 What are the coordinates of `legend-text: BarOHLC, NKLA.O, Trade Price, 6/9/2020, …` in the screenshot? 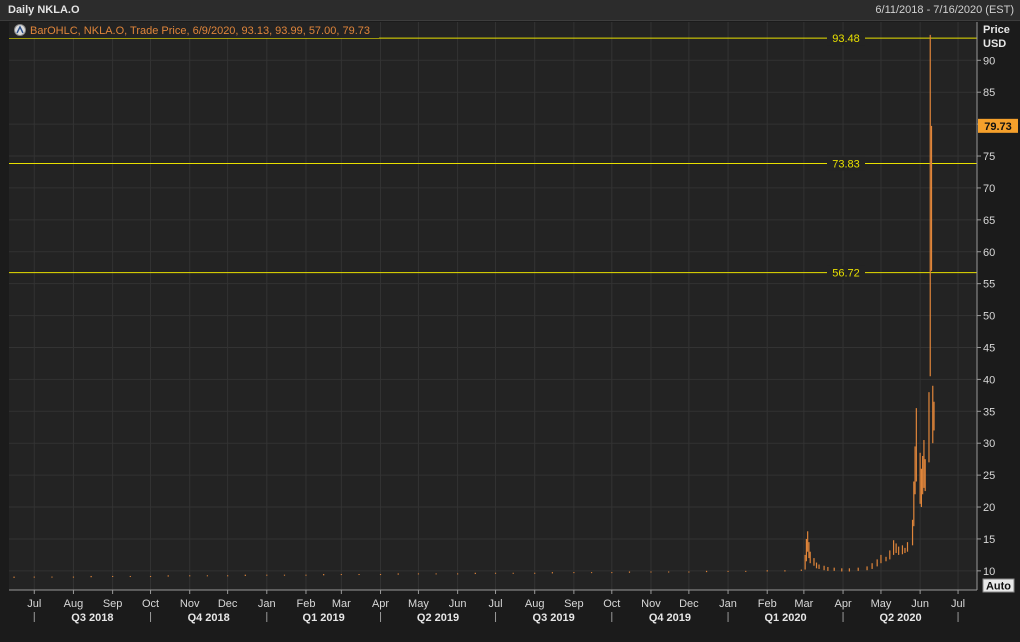 It's located at (200, 31).